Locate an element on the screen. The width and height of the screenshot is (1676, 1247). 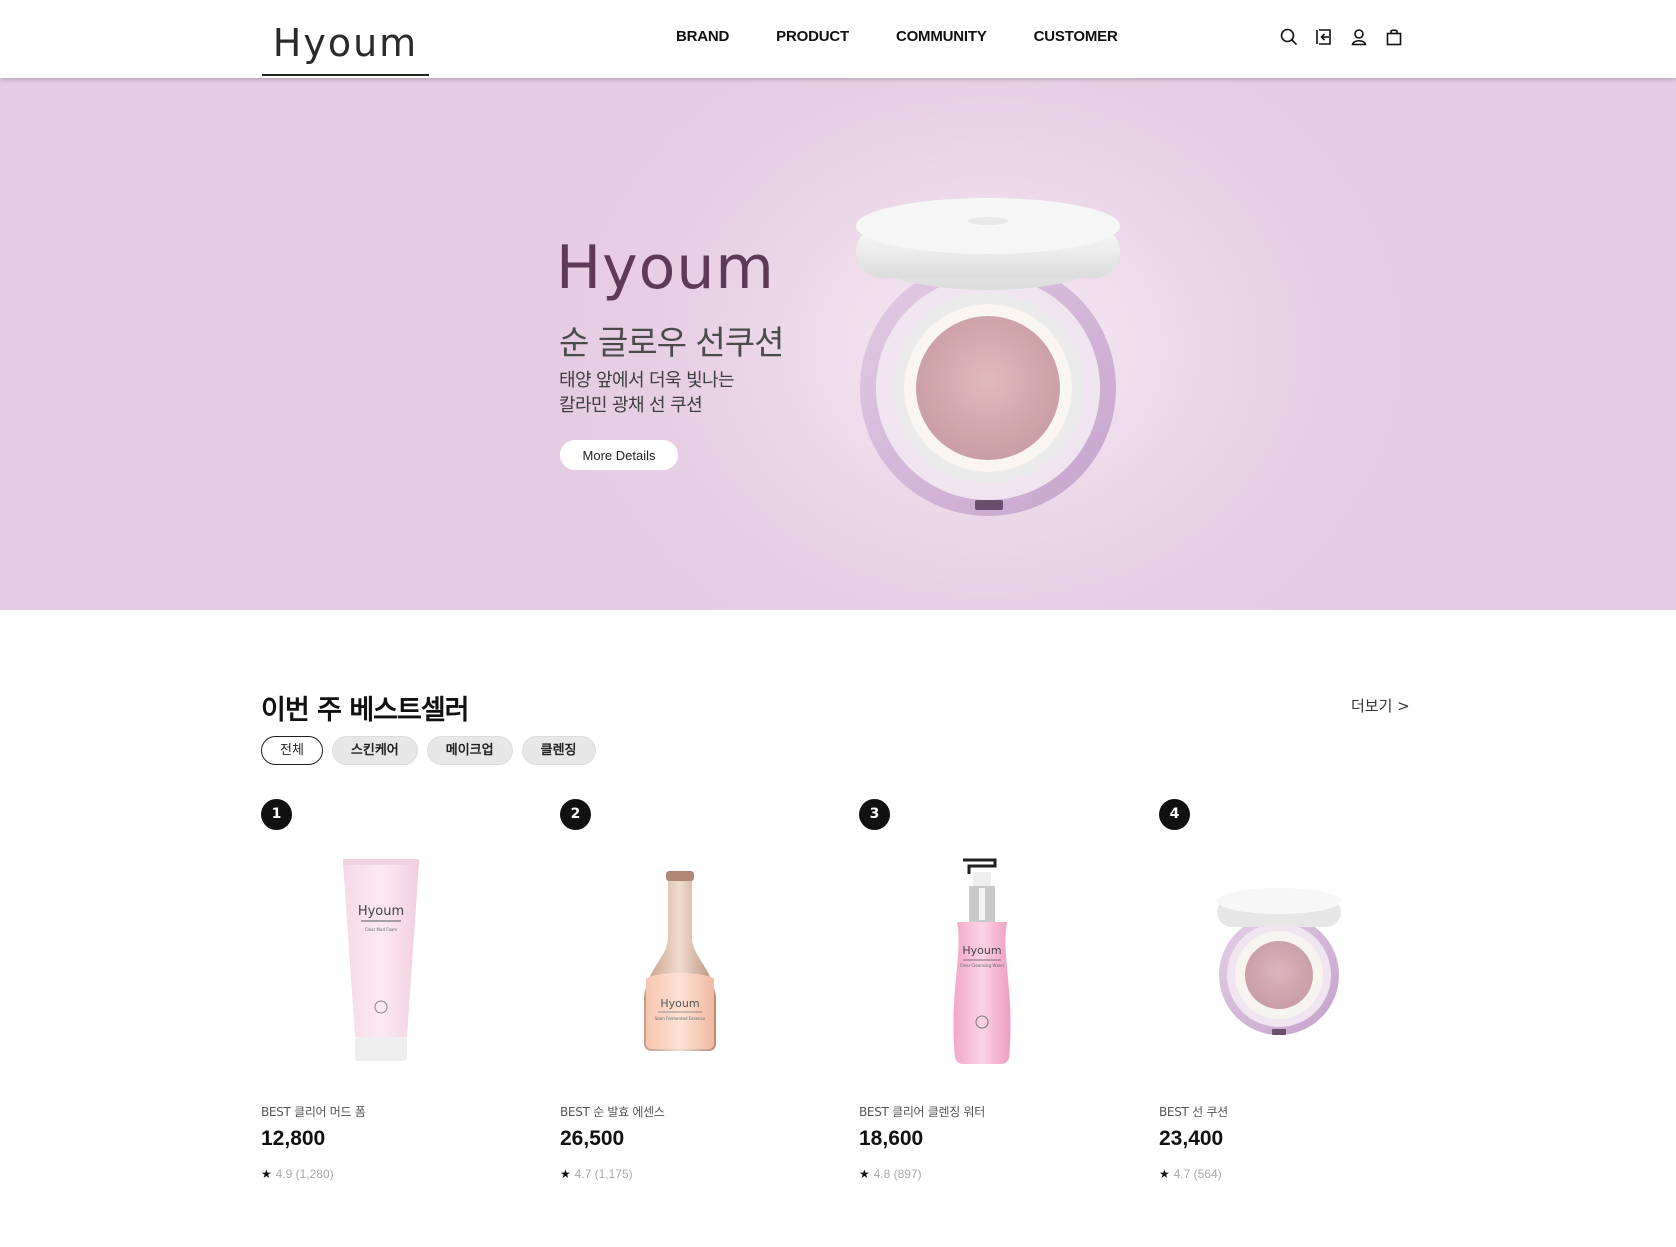
nav-customer: CUSTOMER is located at coordinates (1076, 39).